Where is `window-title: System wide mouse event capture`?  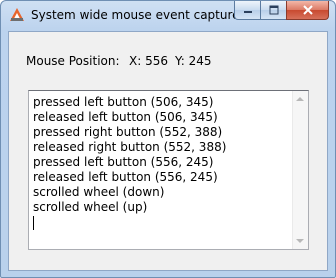
window-title: System wide mouse event capture is located at coordinates (135, 15).